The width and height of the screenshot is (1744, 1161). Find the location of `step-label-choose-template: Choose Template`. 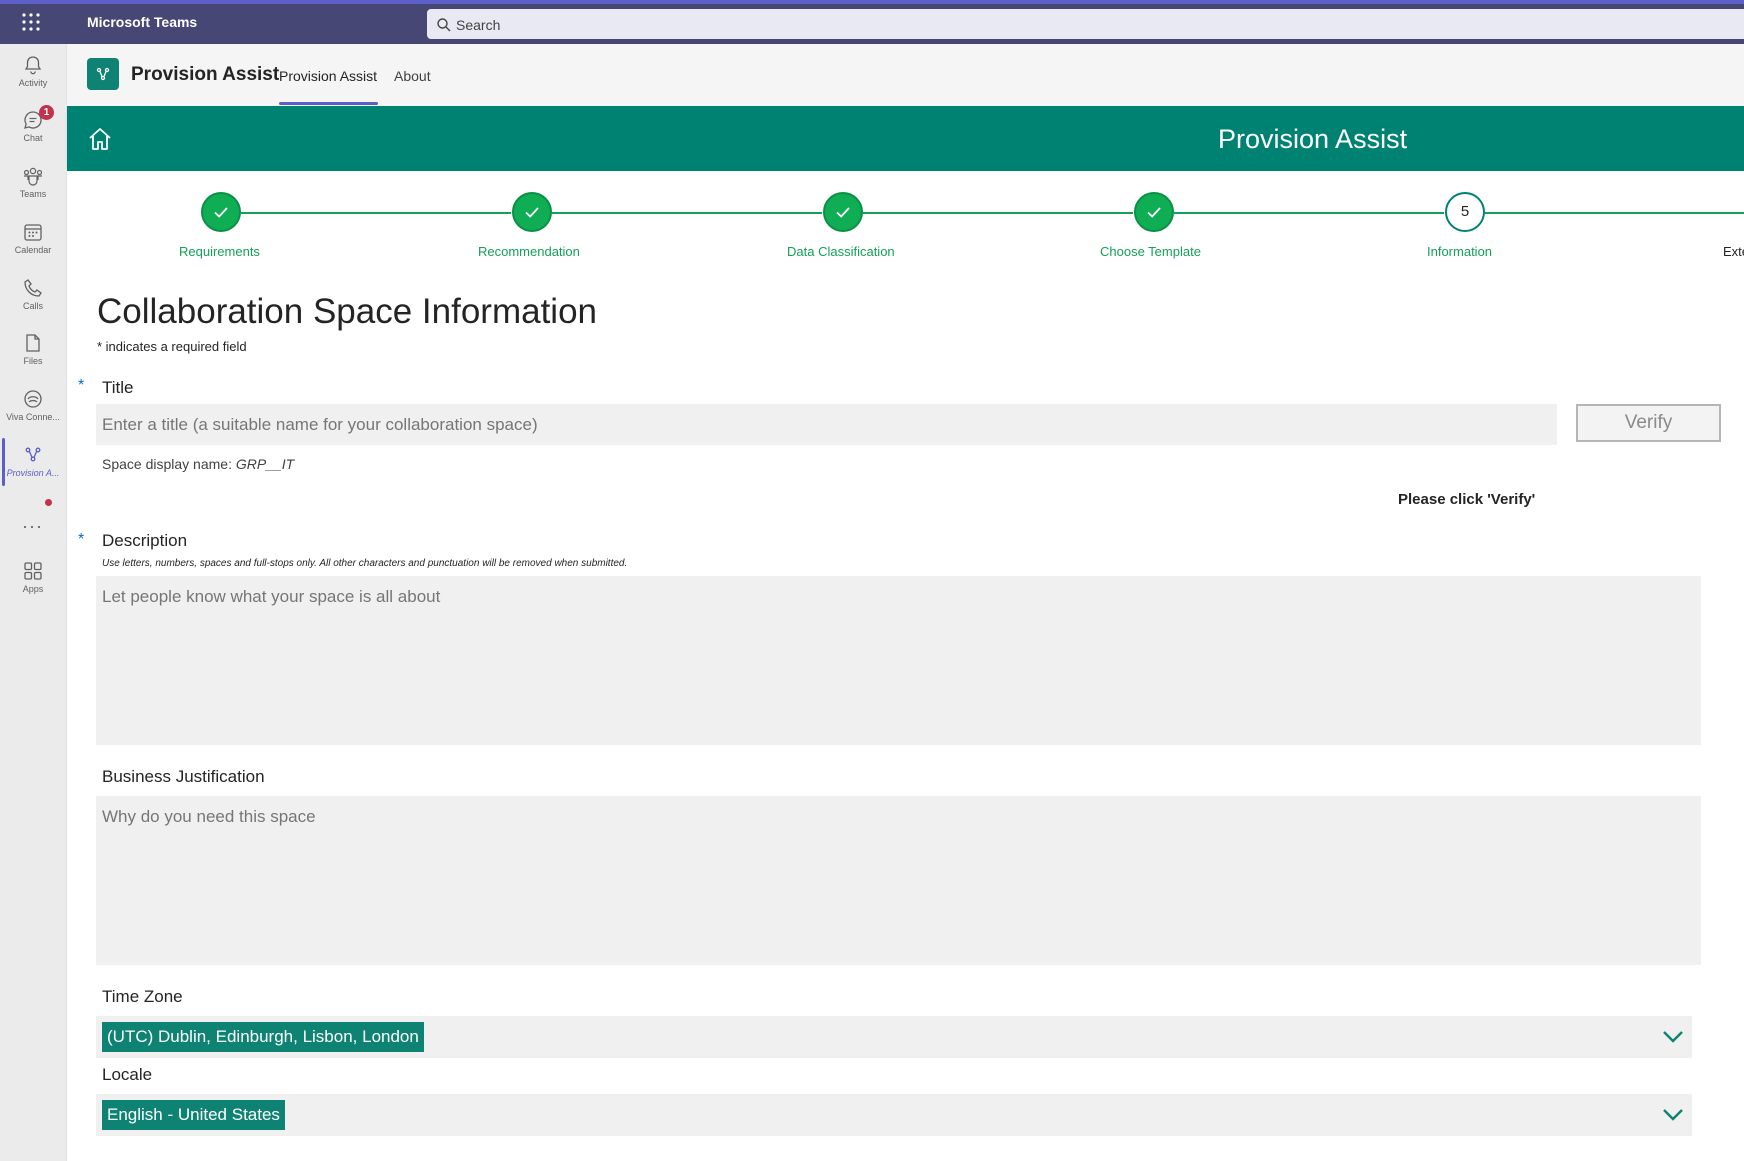

step-label-choose-template: Choose Template is located at coordinates (1150, 251).